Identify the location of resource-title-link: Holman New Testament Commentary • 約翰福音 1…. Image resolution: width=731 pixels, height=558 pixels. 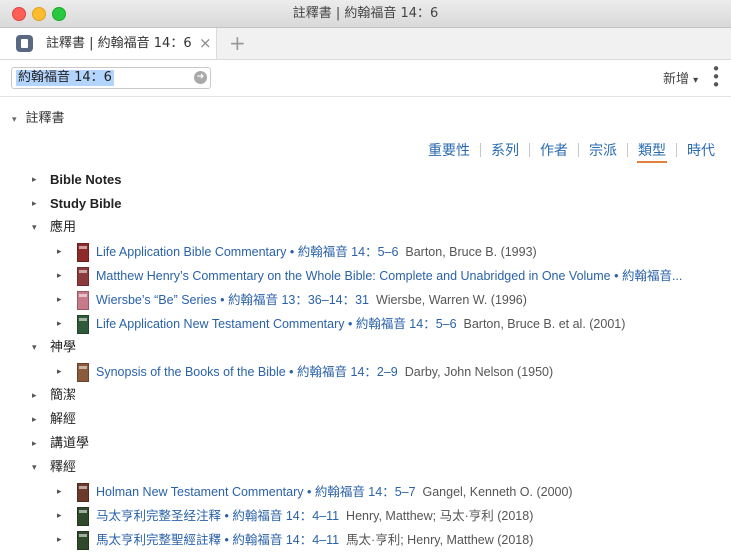
(404, 492).